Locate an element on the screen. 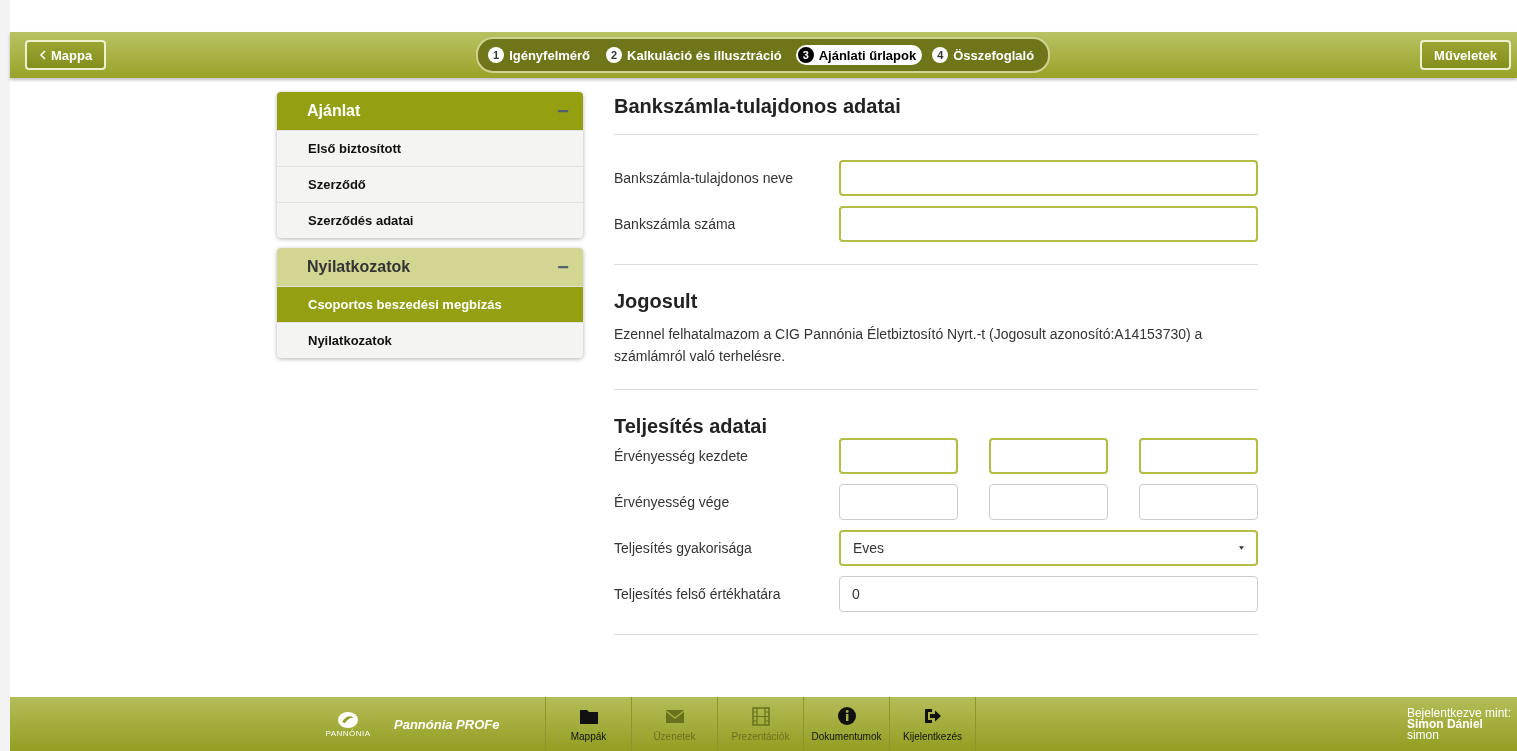  user-name: Simon Dániel is located at coordinates (1445, 724).